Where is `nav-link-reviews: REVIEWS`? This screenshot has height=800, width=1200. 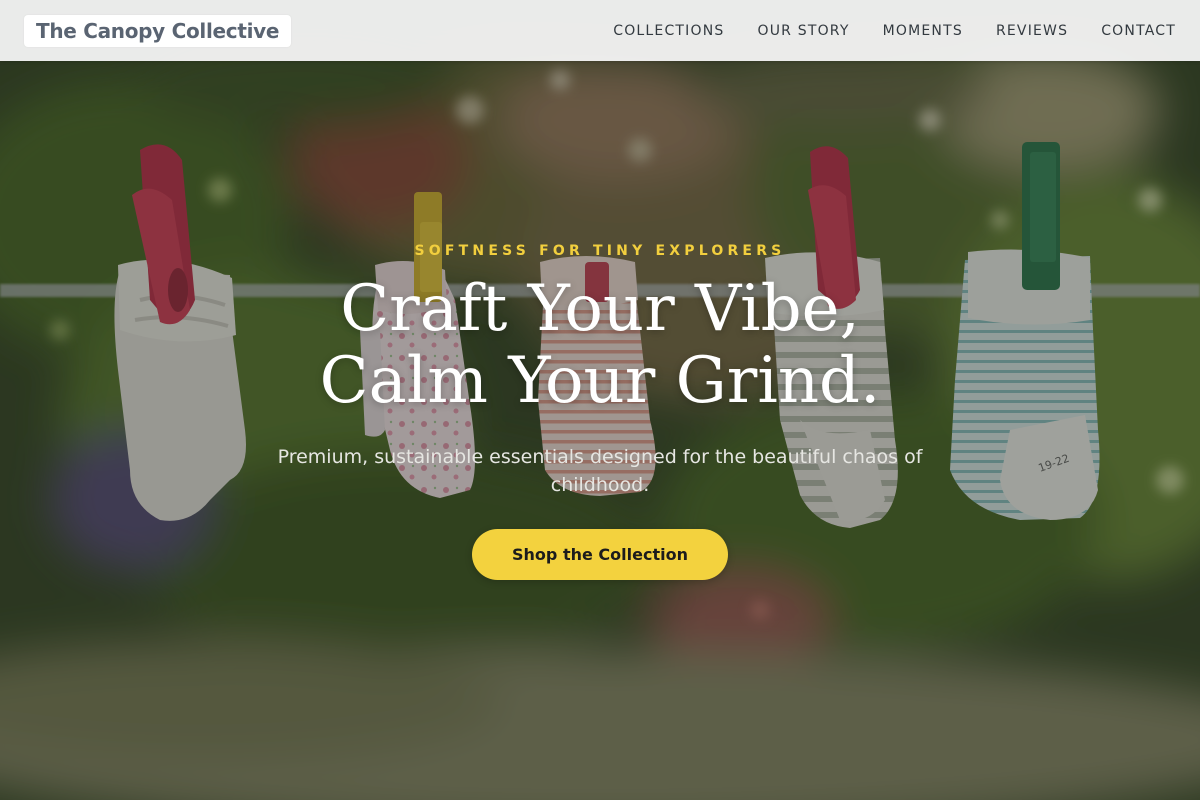 nav-link-reviews: REVIEWS is located at coordinates (1032, 31).